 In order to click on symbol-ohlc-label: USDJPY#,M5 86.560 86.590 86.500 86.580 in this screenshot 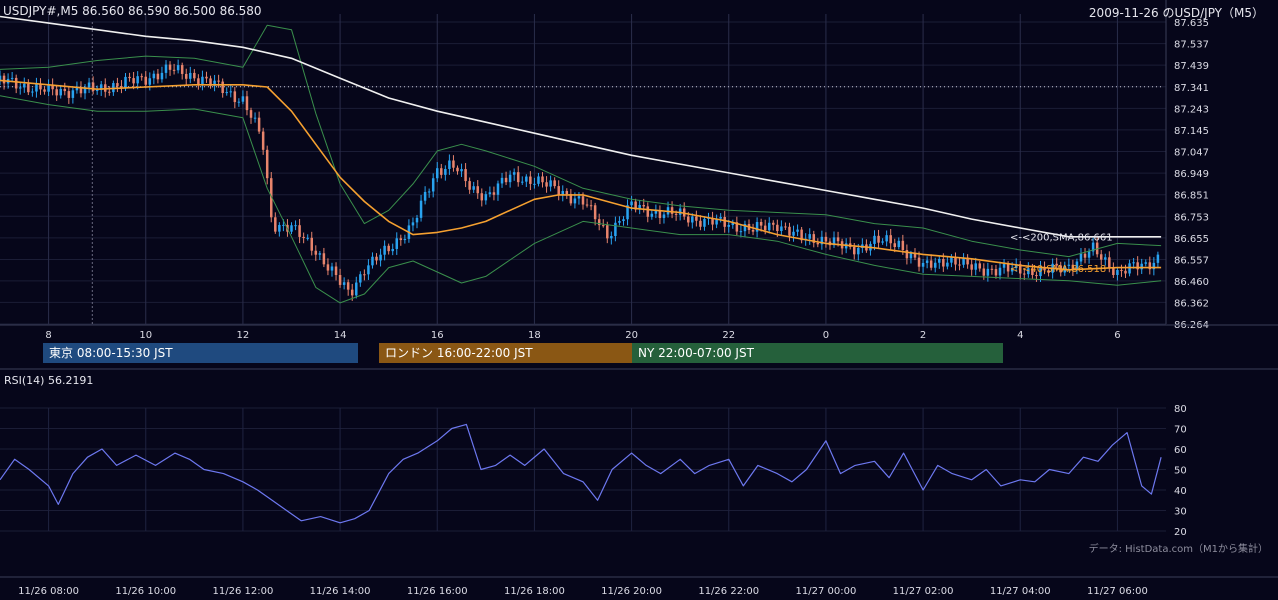, I will do `click(132, 11)`.